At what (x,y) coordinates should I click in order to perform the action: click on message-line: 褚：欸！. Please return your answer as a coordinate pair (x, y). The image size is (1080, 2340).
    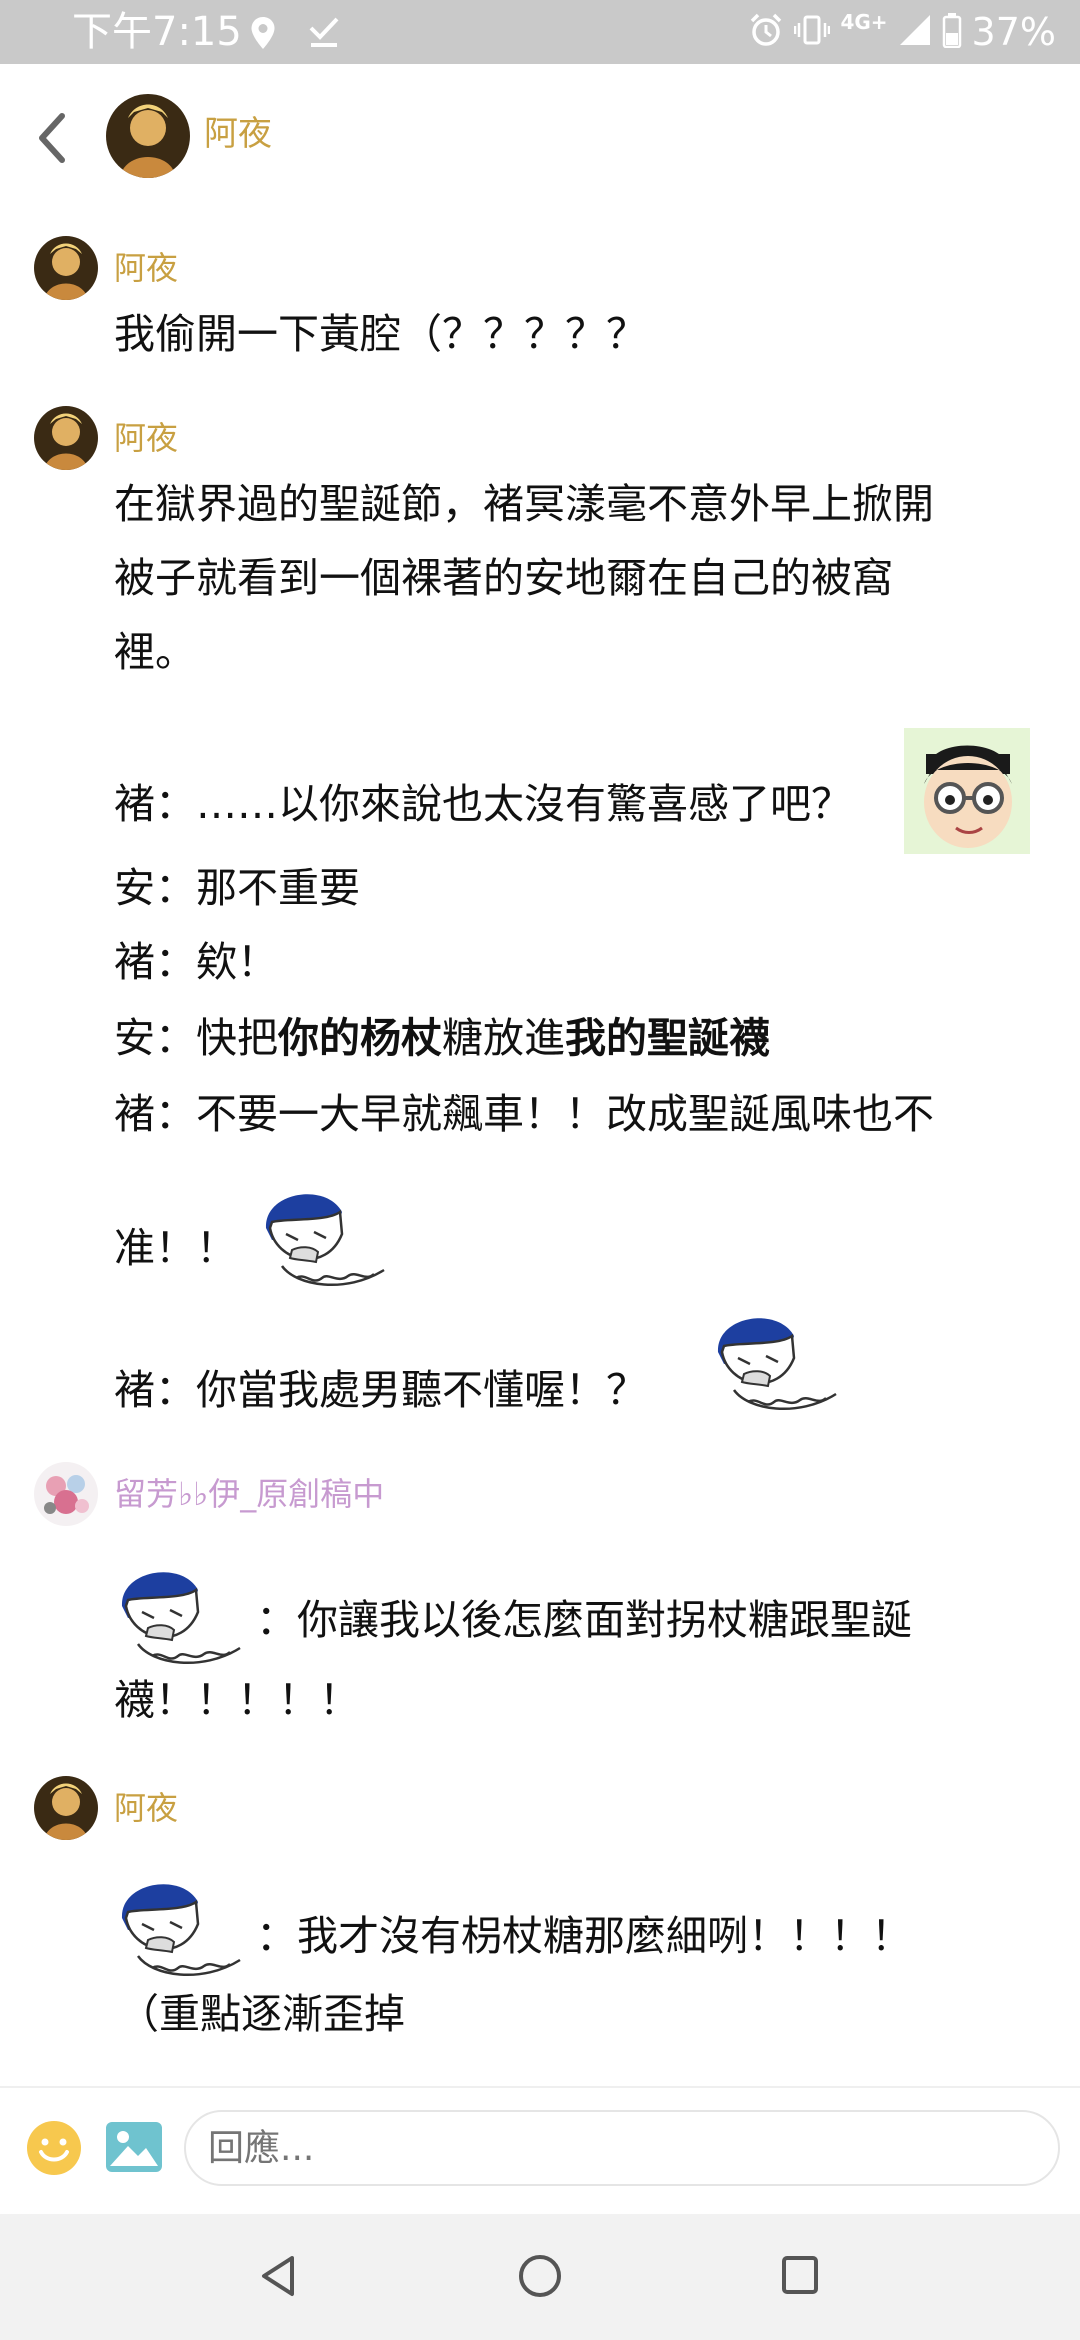
    Looking at the image, I should click on (196, 962).